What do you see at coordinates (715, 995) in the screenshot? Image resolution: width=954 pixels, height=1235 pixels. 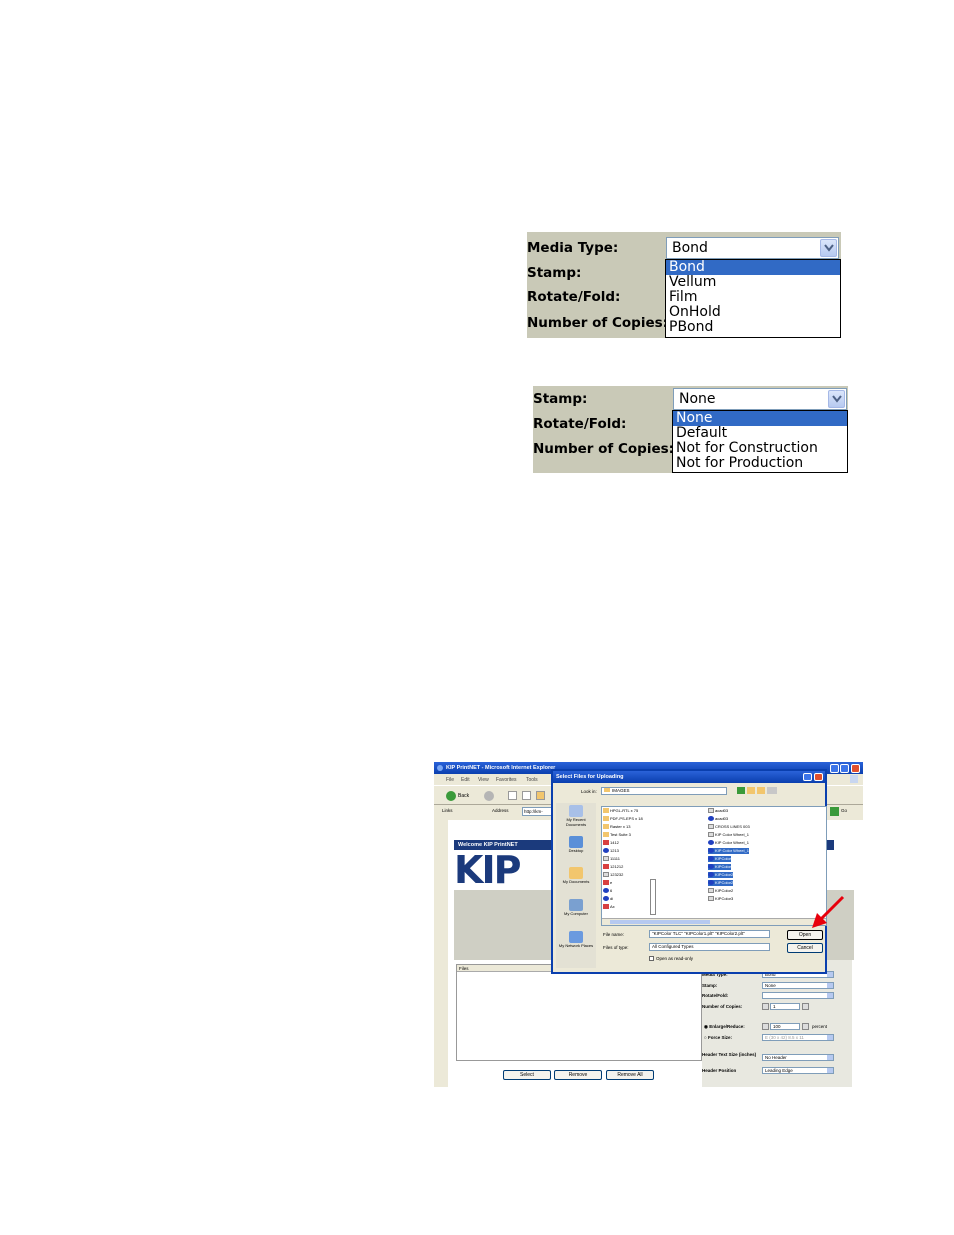 I see `rotate-fold-label: Rotate/Fold:` at bounding box center [715, 995].